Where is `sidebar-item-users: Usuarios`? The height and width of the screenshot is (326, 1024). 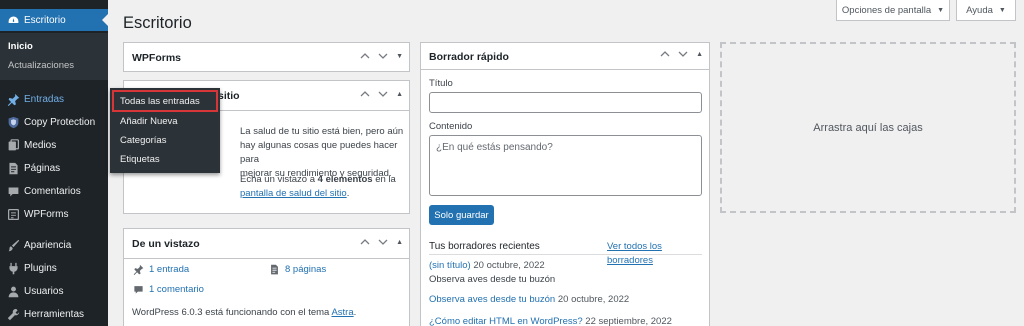 sidebar-item-users: Usuarios is located at coordinates (54, 291).